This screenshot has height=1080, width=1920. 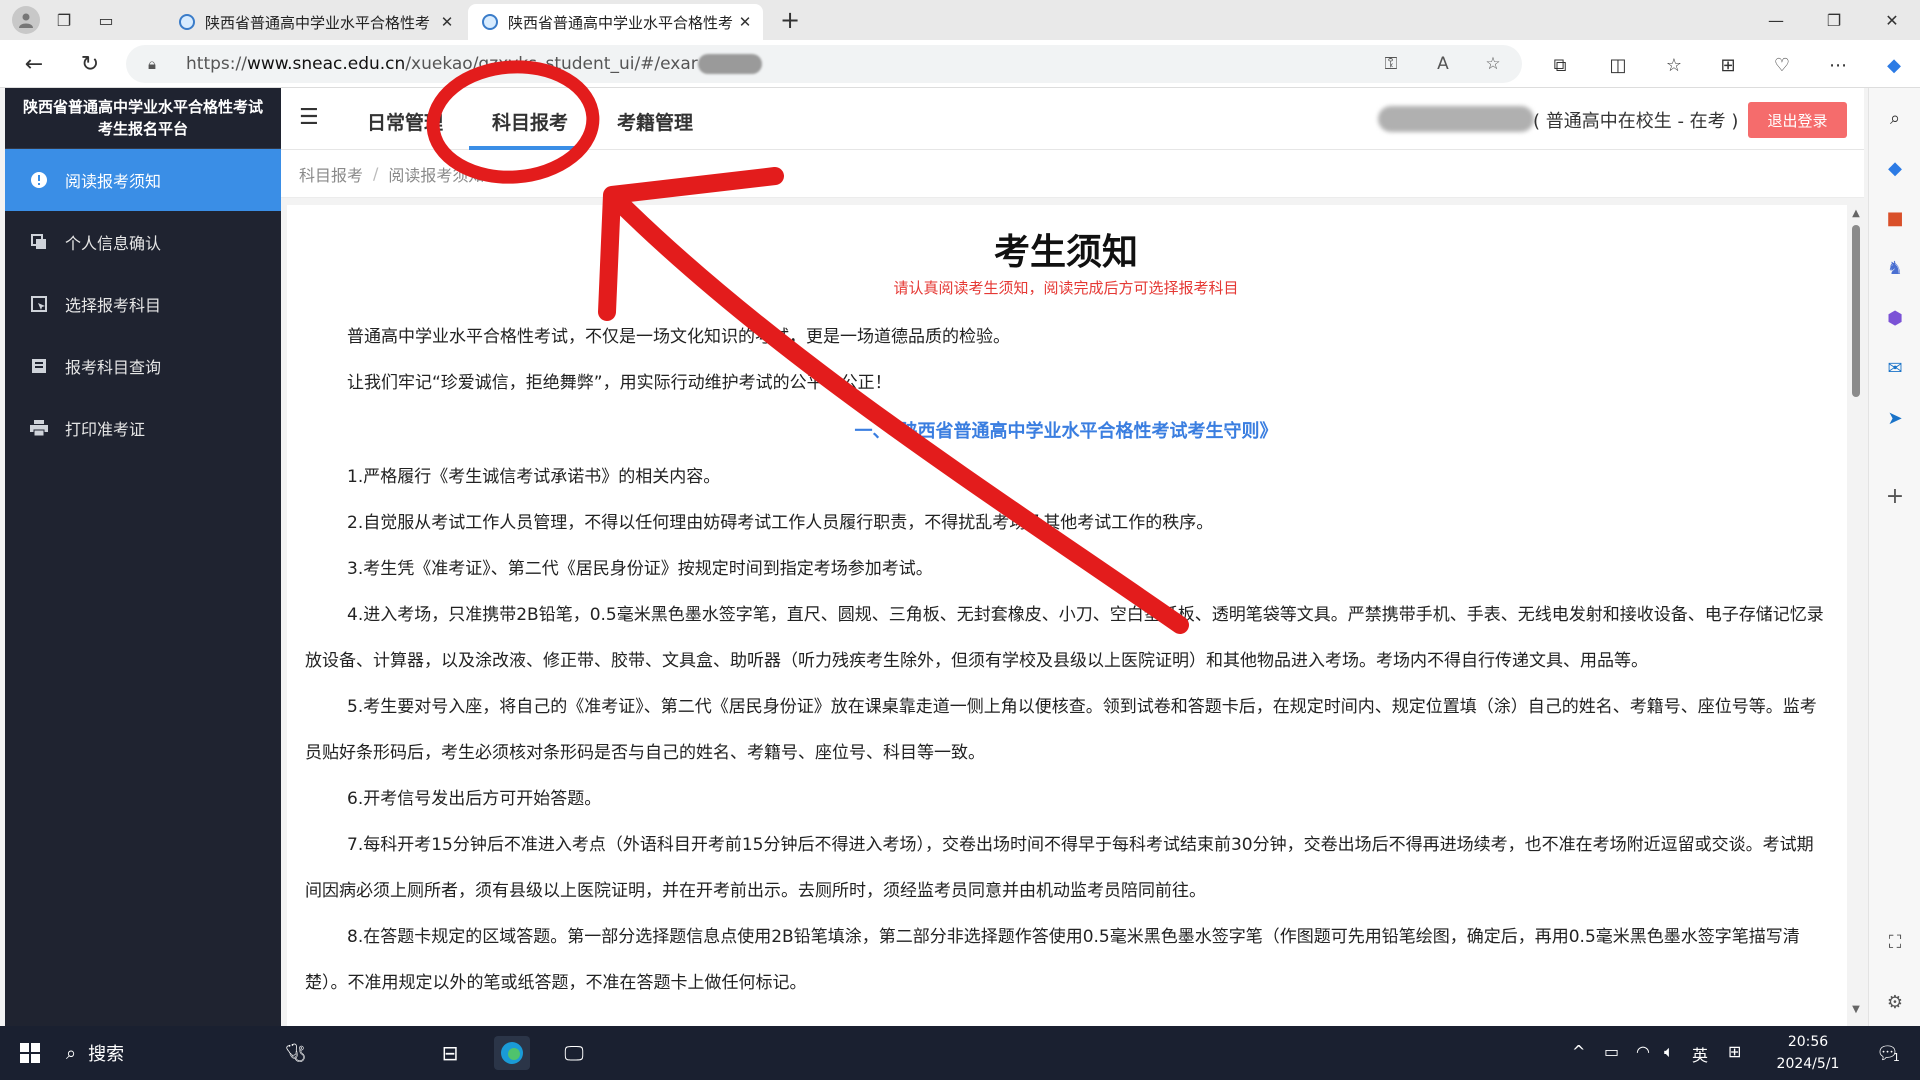 What do you see at coordinates (39, 428) in the screenshot?
I see `printer-icon` at bounding box center [39, 428].